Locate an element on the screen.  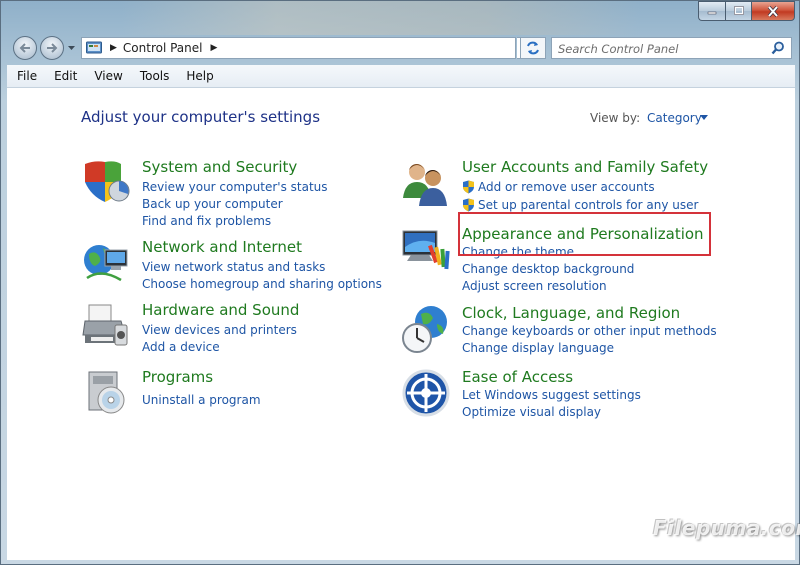
category-title: Network and Internet is located at coordinates (222, 247).